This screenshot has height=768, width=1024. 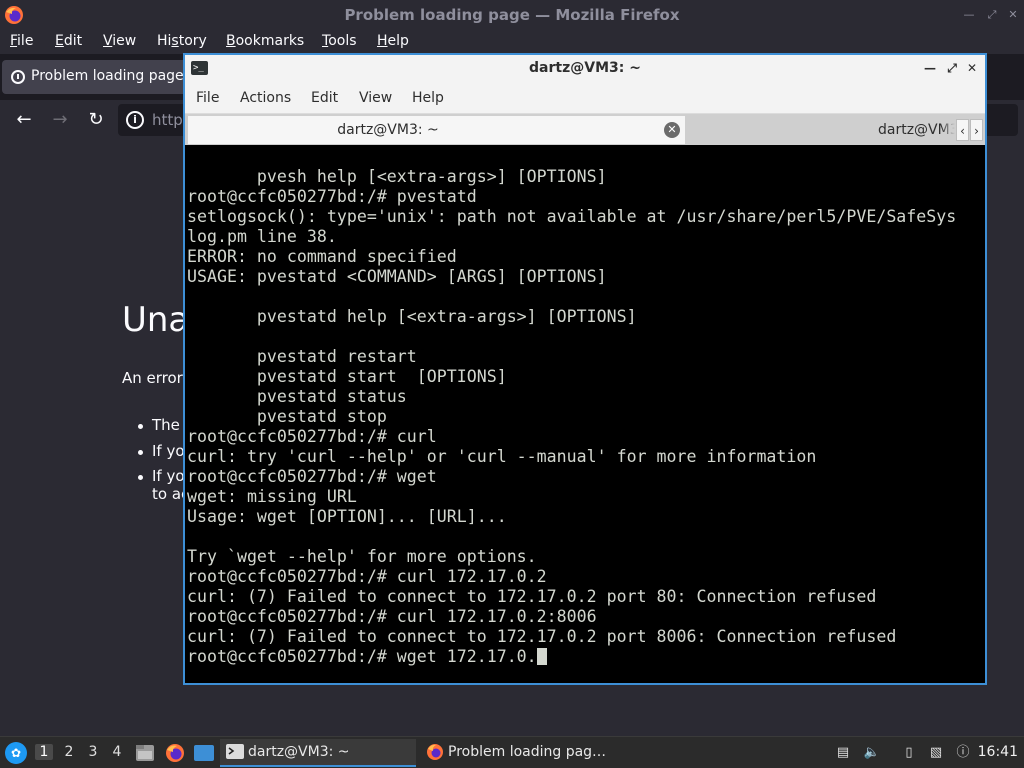 What do you see at coordinates (235, 751) in the screenshot?
I see `terminal-icon` at bounding box center [235, 751].